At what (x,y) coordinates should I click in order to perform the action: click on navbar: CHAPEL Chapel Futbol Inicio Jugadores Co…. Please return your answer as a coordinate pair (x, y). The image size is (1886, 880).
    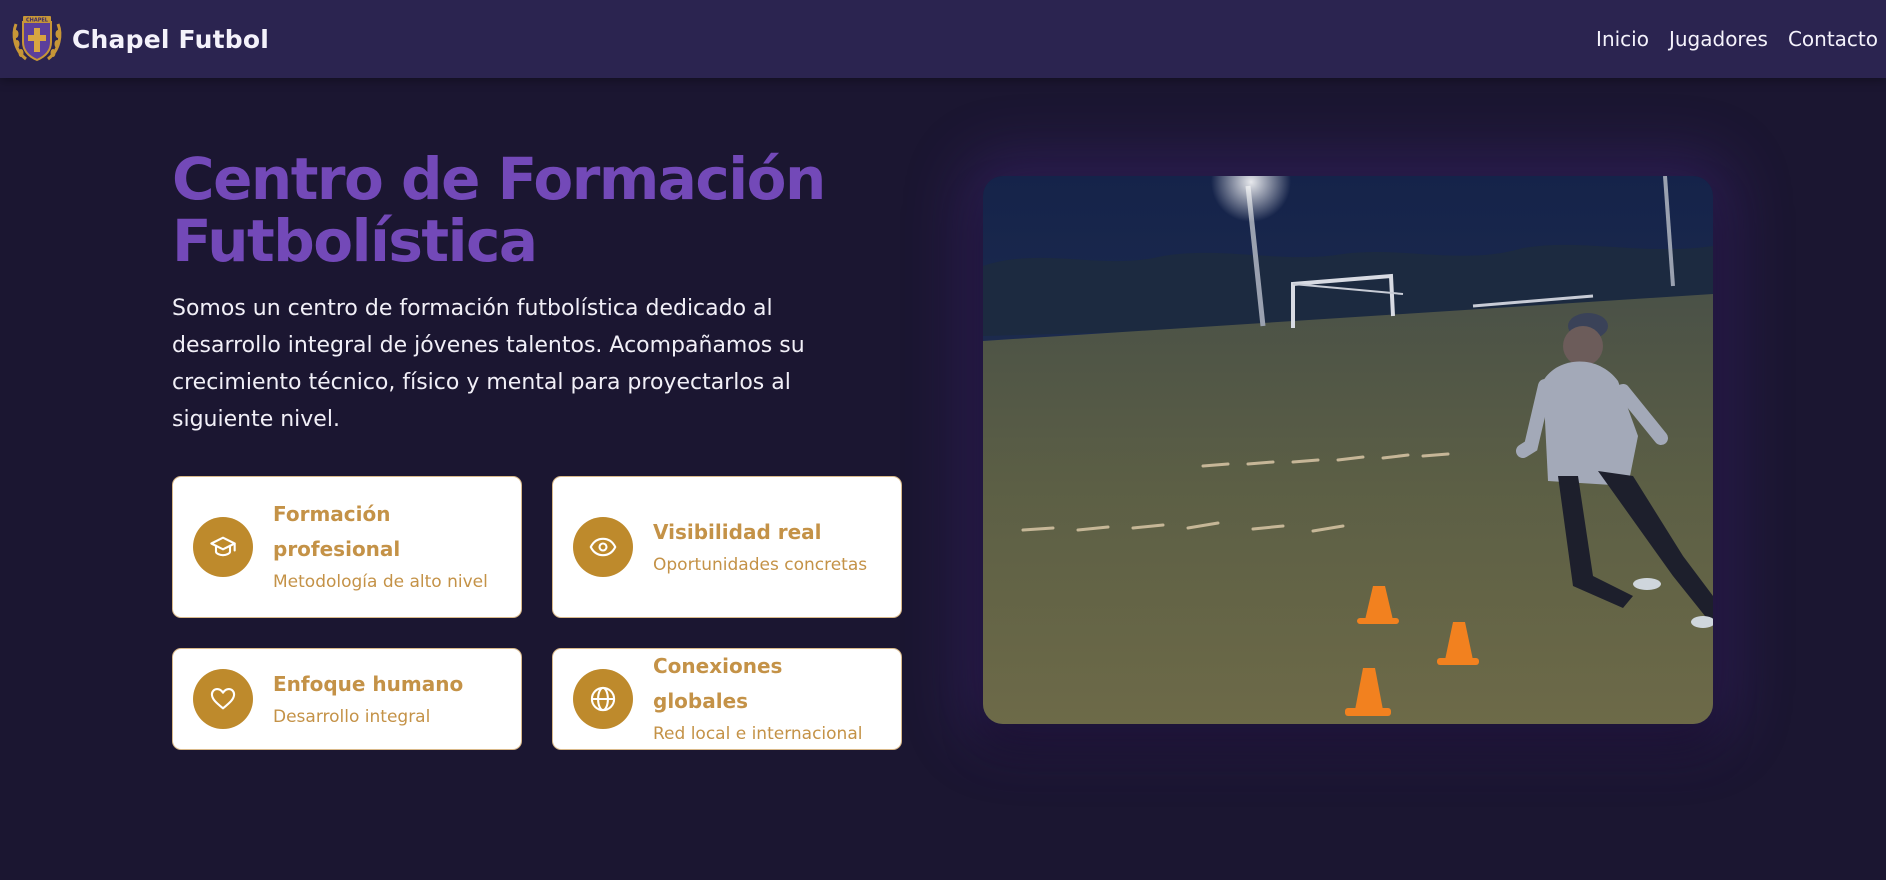
    Looking at the image, I should click on (943, 39).